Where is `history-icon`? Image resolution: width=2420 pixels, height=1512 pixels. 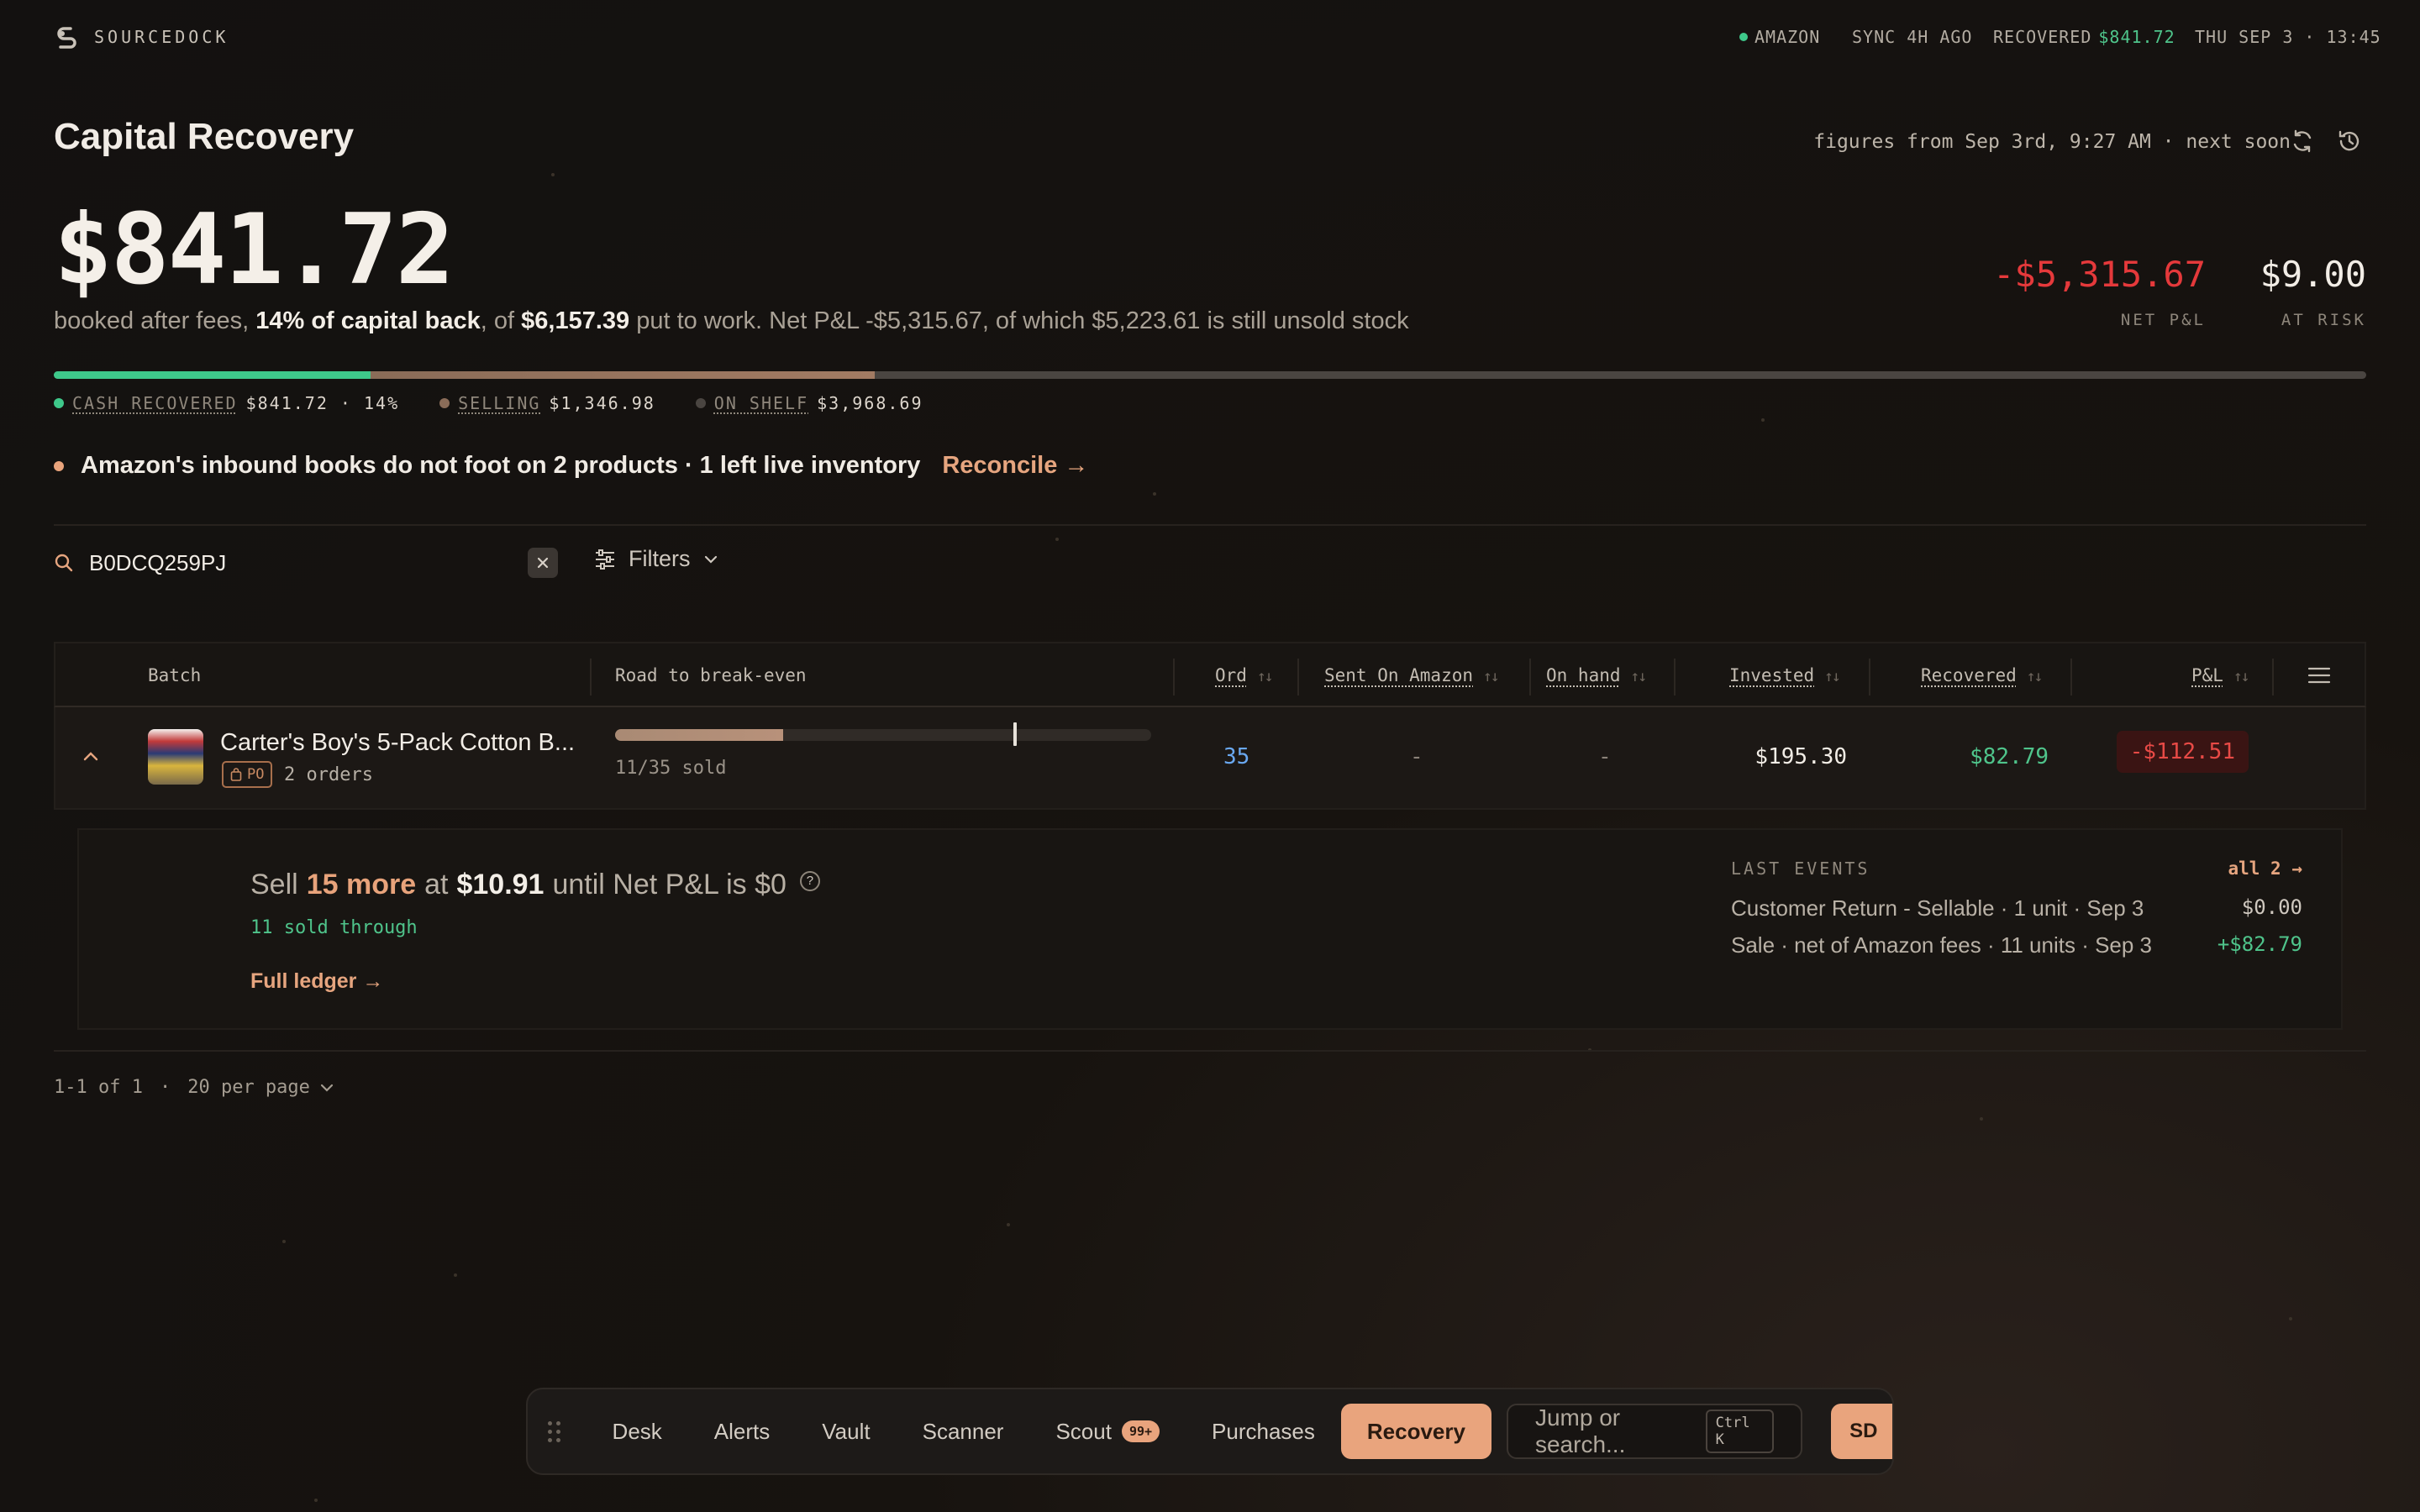 history-icon is located at coordinates (2349, 141).